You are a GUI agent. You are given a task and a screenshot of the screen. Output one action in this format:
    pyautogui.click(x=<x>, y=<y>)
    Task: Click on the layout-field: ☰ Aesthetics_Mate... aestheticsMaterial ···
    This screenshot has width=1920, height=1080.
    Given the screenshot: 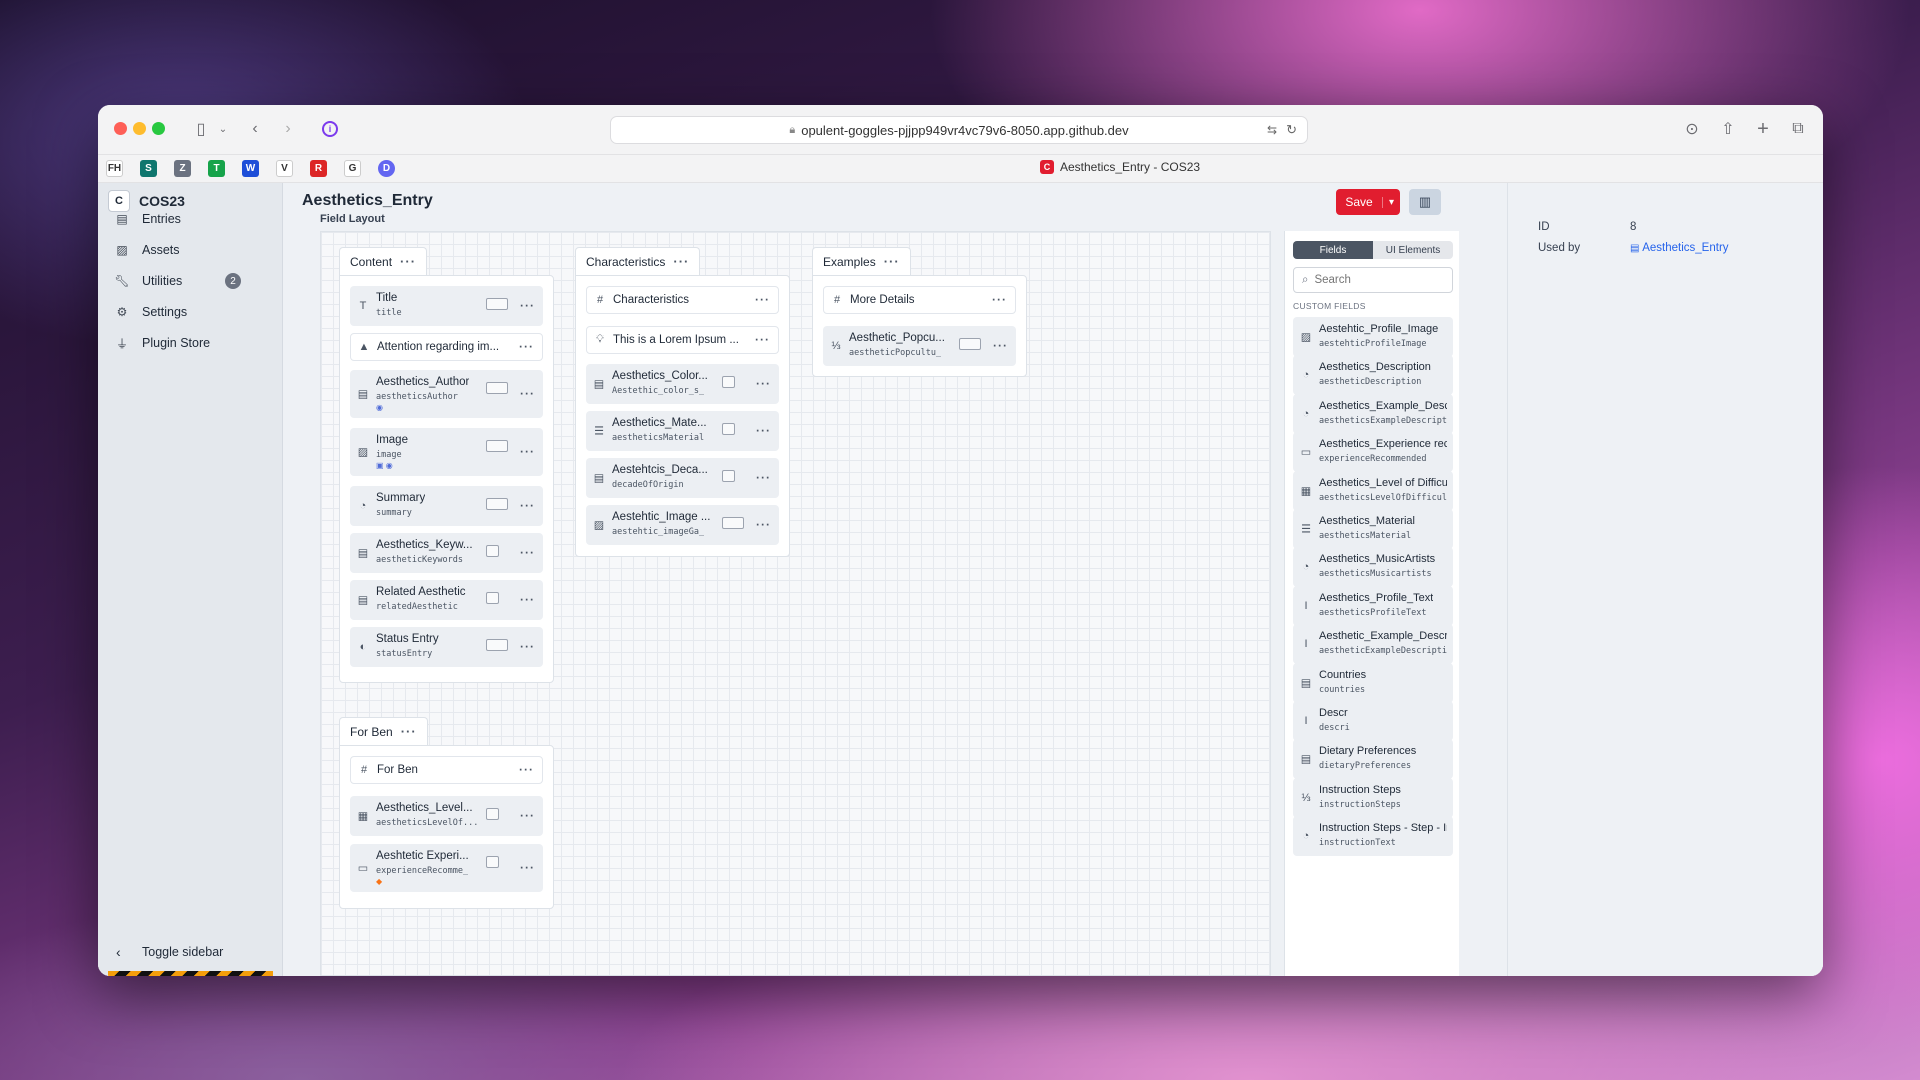 What is the action you would take?
    pyautogui.click(x=682, y=431)
    